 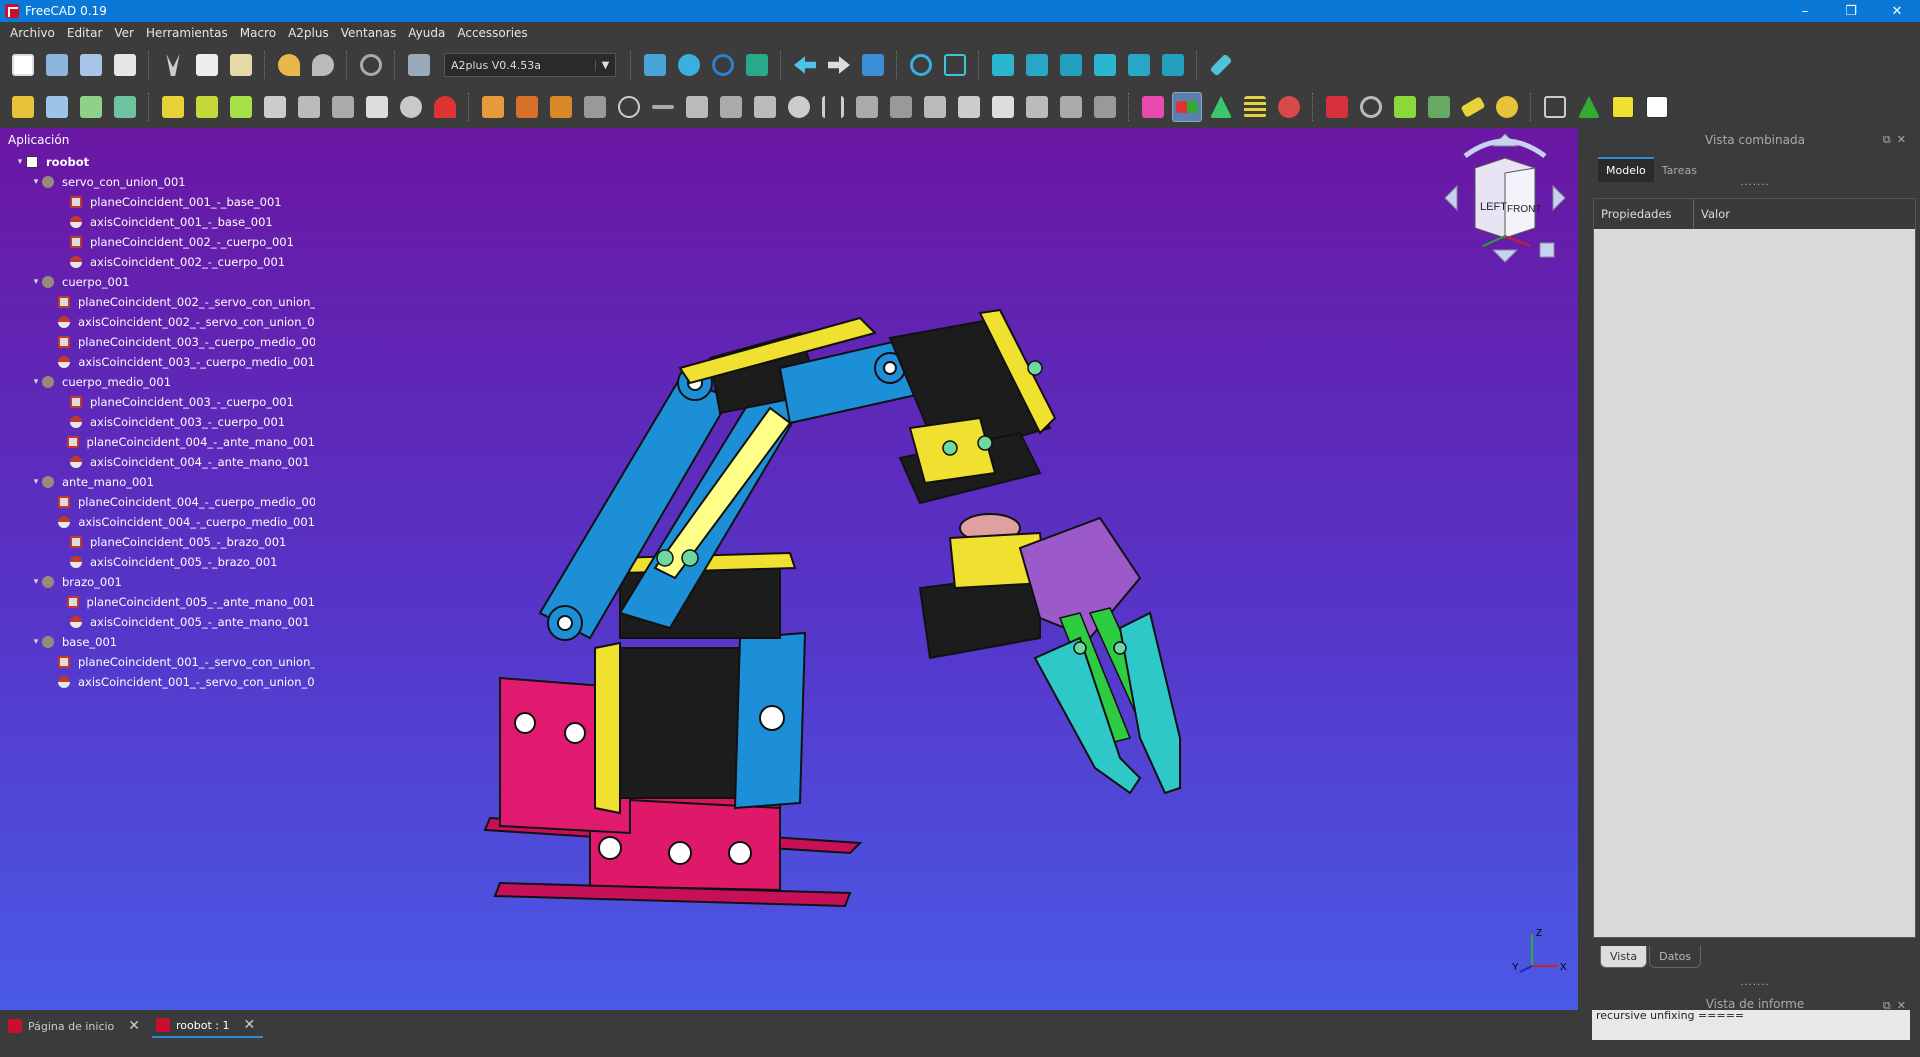 I want to click on navigation-cube: LEFT FRONT, so click(x=1505, y=198).